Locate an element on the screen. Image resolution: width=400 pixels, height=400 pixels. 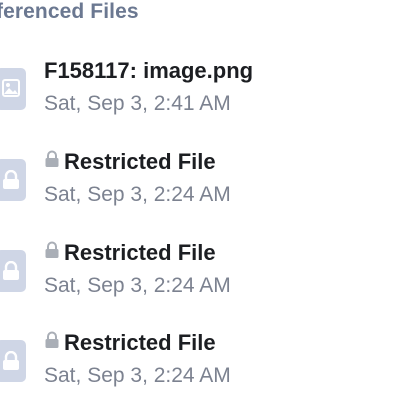
file-date: Sat, Sep 3, 2:41 AM is located at coordinates (137, 103).